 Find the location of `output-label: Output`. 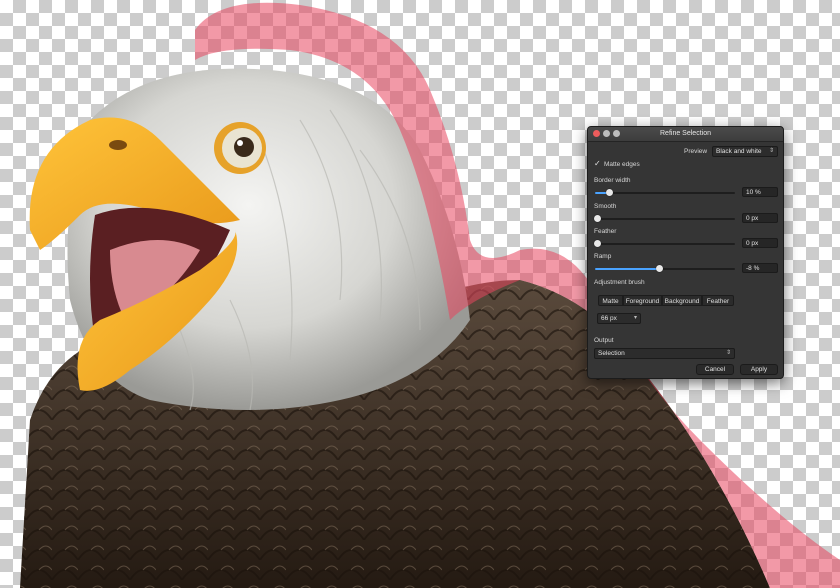

output-label: Output is located at coordinates (604, 340).